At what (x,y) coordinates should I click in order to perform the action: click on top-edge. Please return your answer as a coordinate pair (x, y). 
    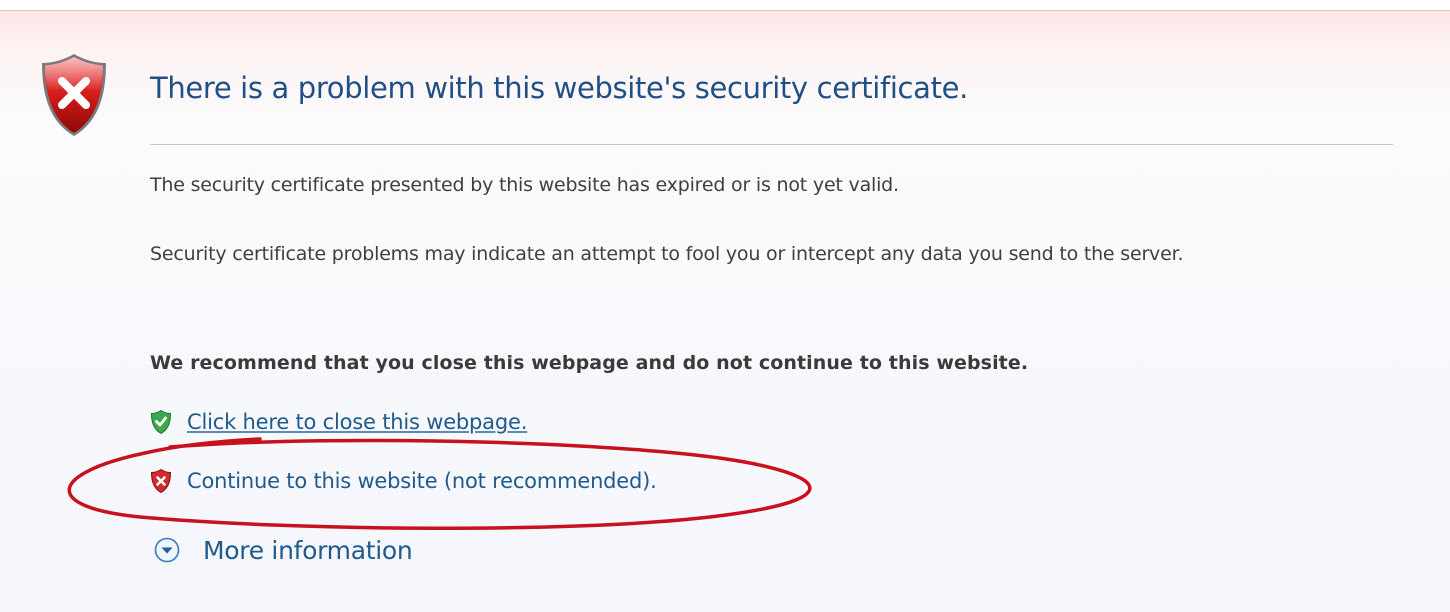
    Looking at the image, I should click on (725, 5).